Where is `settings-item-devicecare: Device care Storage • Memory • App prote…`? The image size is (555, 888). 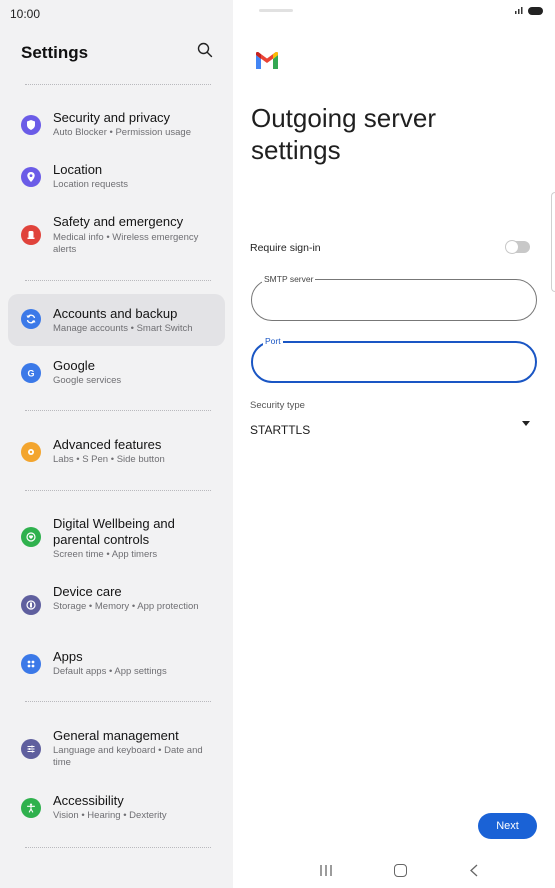
settings-item-devicecare: Device care Storage • Memory • App prote… is located at coordinates (116, 606).